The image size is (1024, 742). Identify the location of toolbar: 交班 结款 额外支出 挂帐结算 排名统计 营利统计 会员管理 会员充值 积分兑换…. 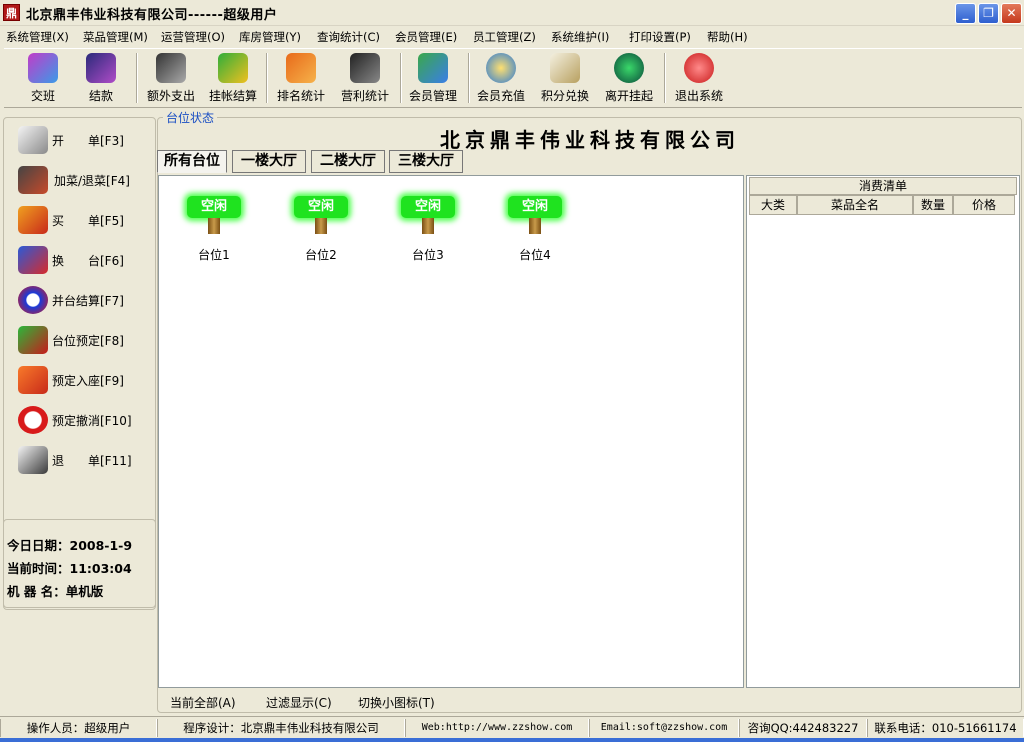
(513, 78).